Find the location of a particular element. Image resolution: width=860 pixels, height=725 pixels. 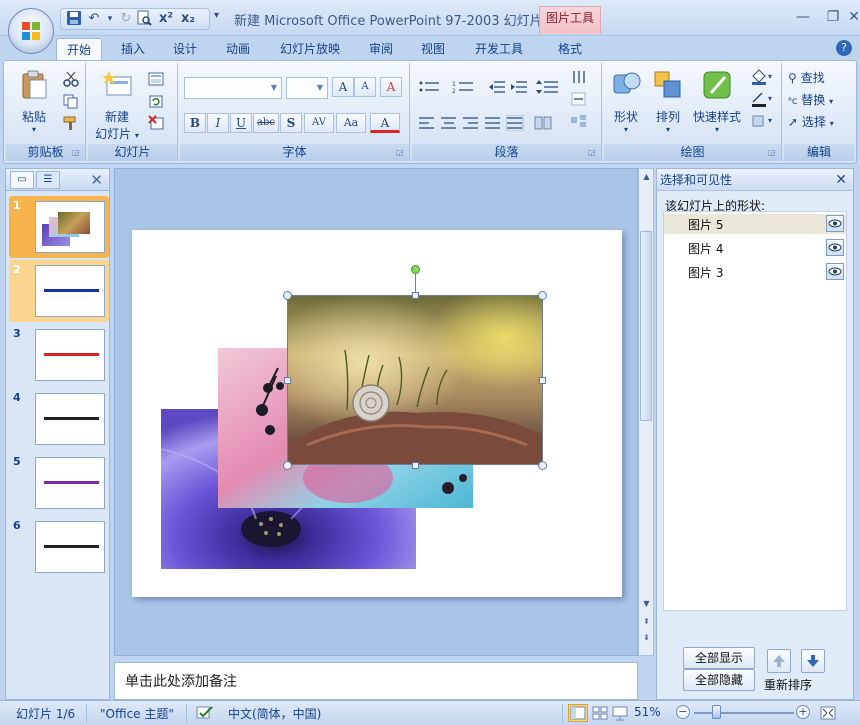

tab-slideshow: 幻灯片放映 is located at coordinates (310, 50).